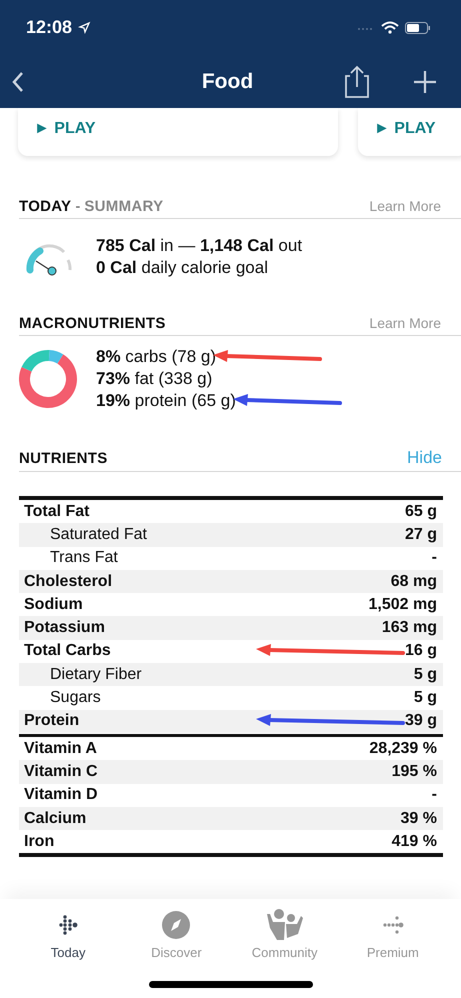 The image size is (461, 998). What do you see at coordinates (284, 925) in the screenshot?
I see `people-icon` at bounding box center [284, 925].